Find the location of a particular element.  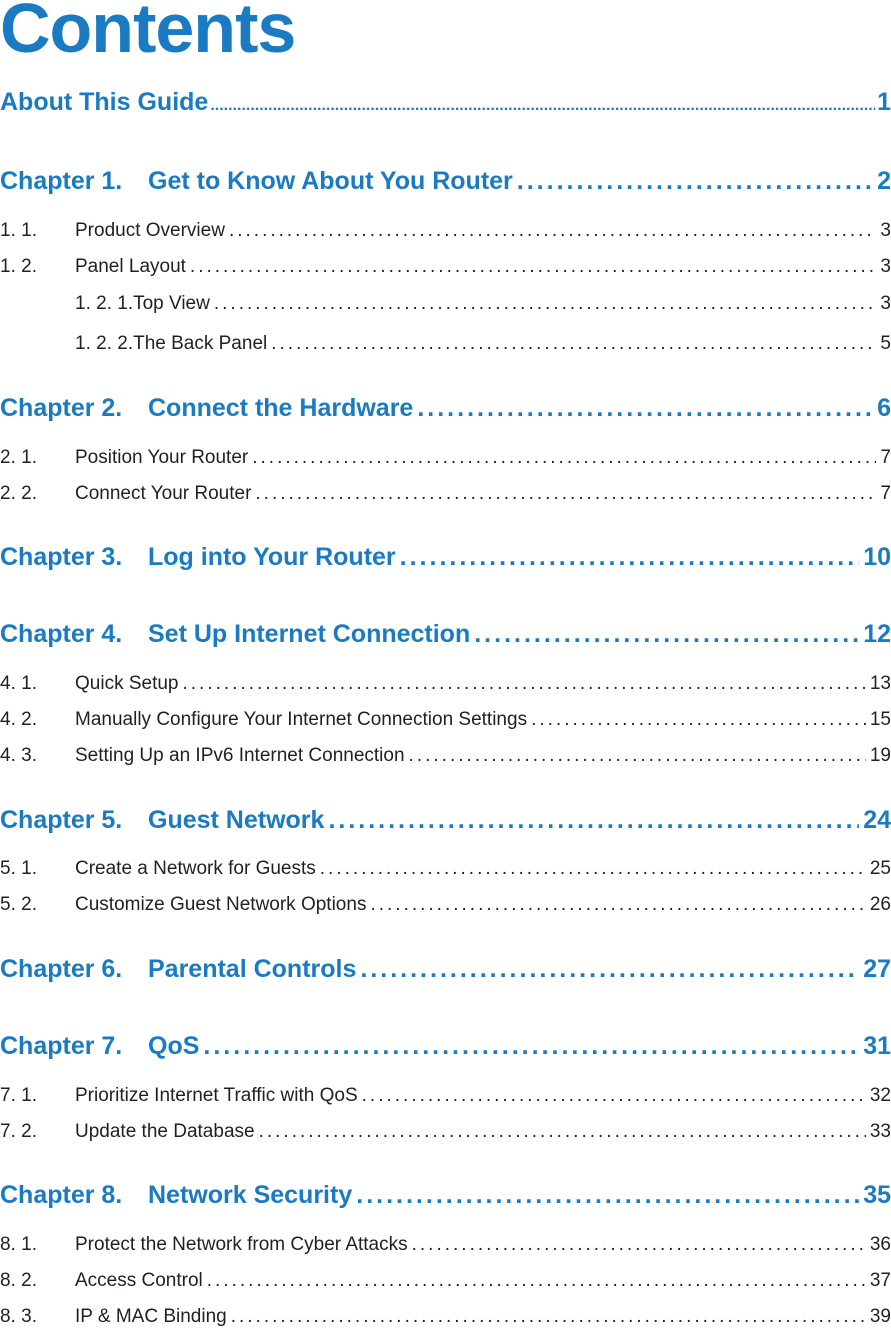

entry-page: 31 is located at coordinates (877, 1046).